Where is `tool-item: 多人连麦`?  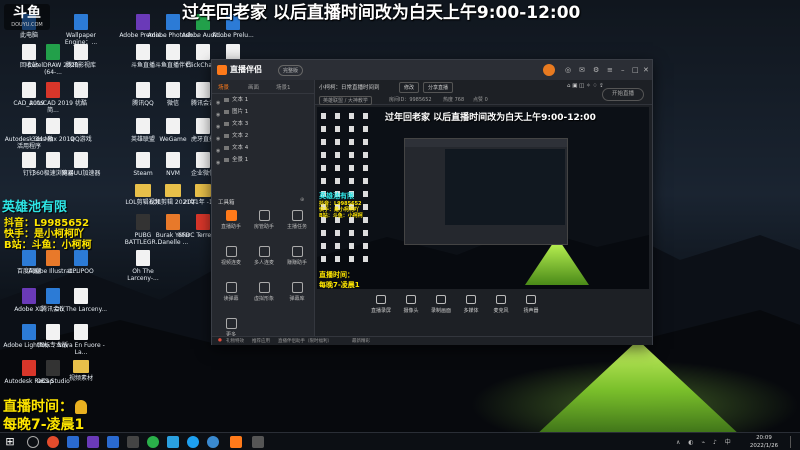 tool-item: 多人连麦 is located at coordinates (264, 256).